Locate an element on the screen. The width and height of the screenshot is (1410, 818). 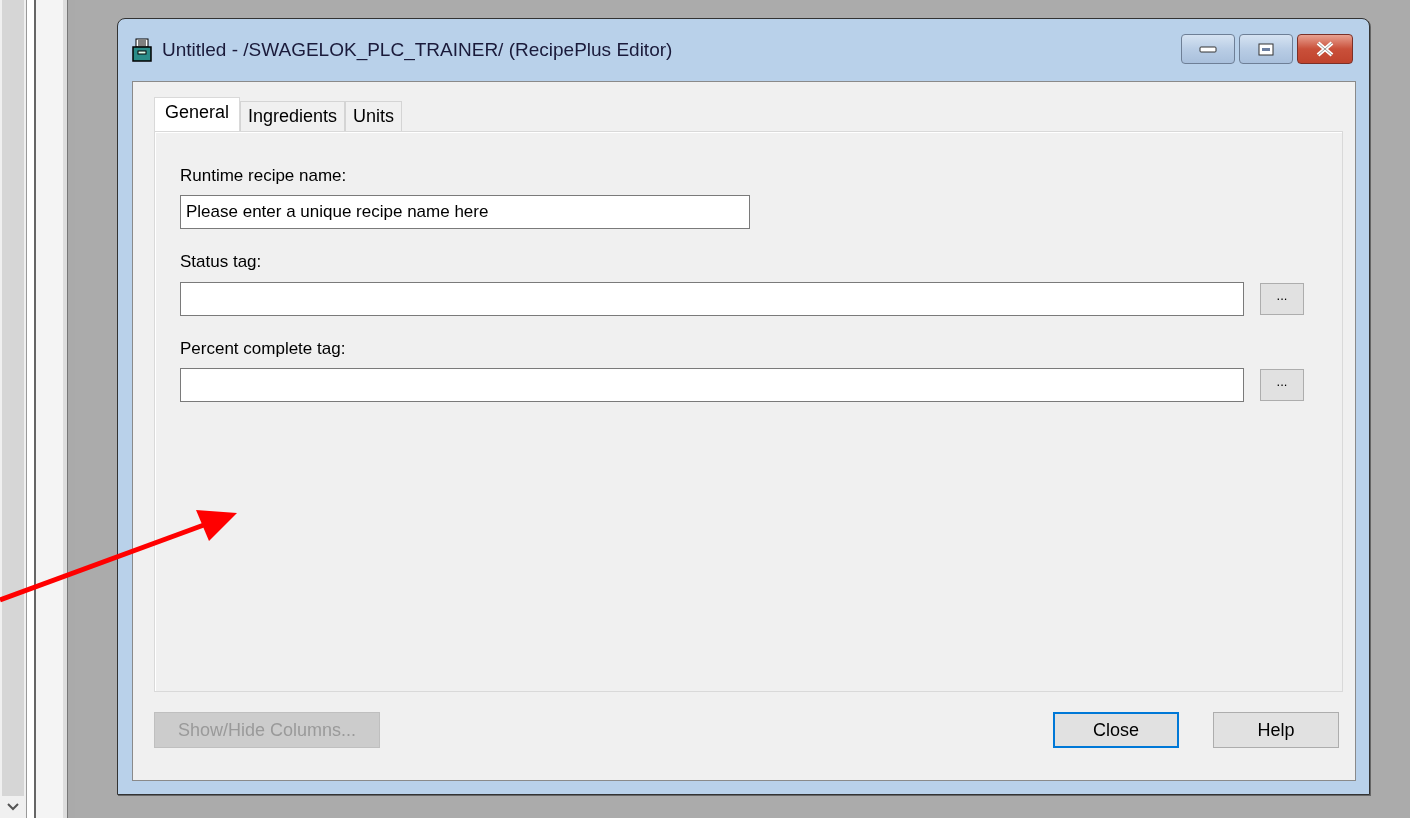
file-cabinet-icon is located at coordinates (142, 50).